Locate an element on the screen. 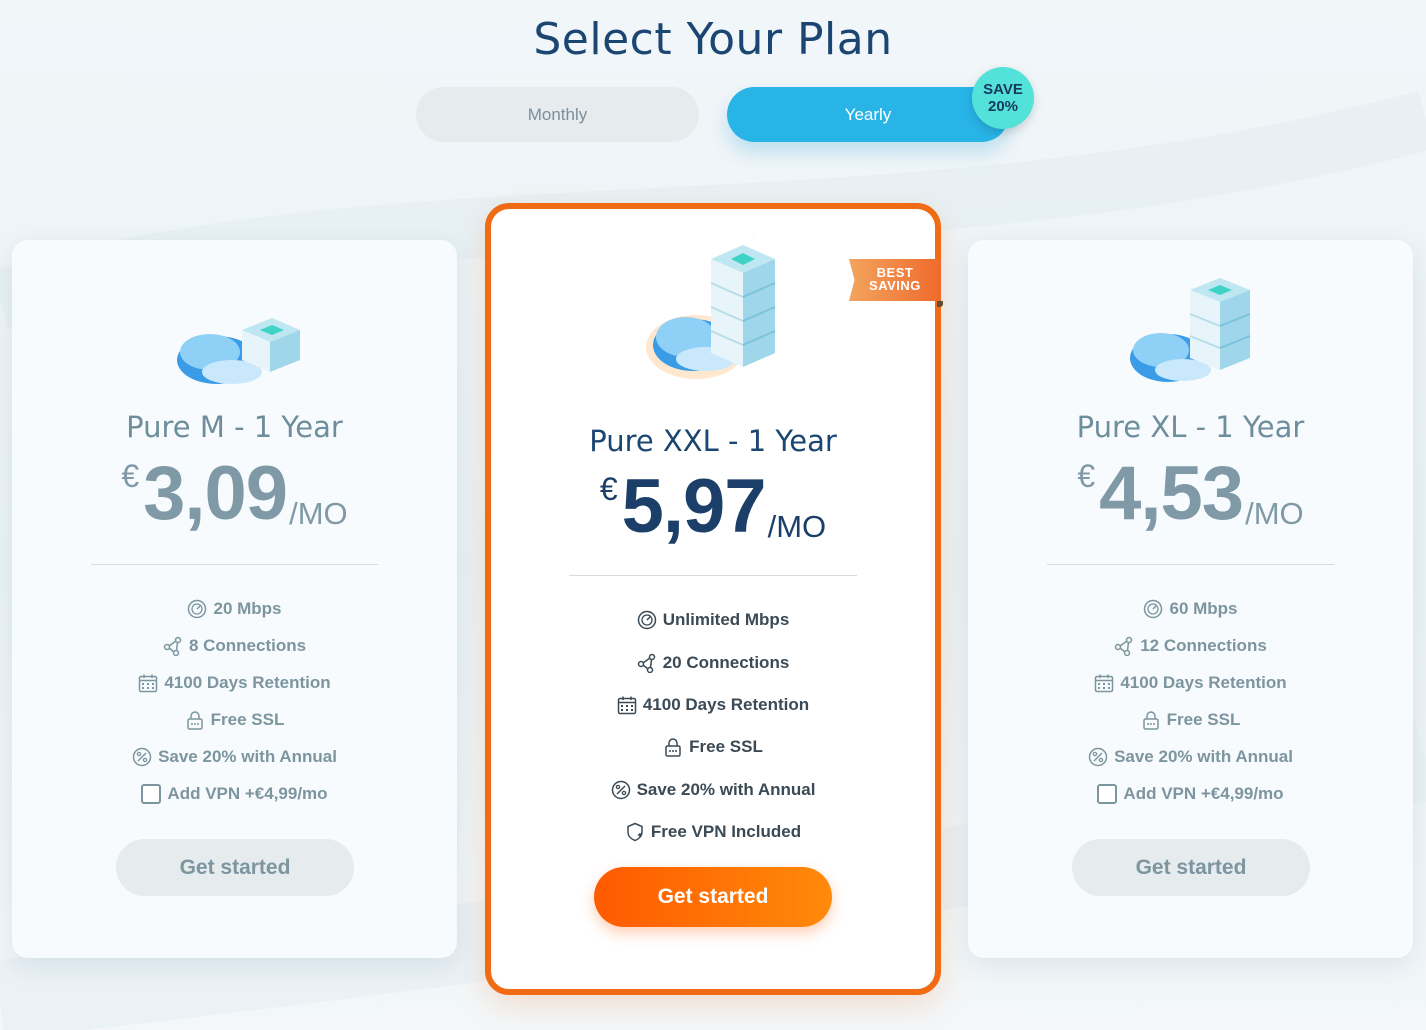  feature-label: Free VPN Included is located at coordinates (726, 832).